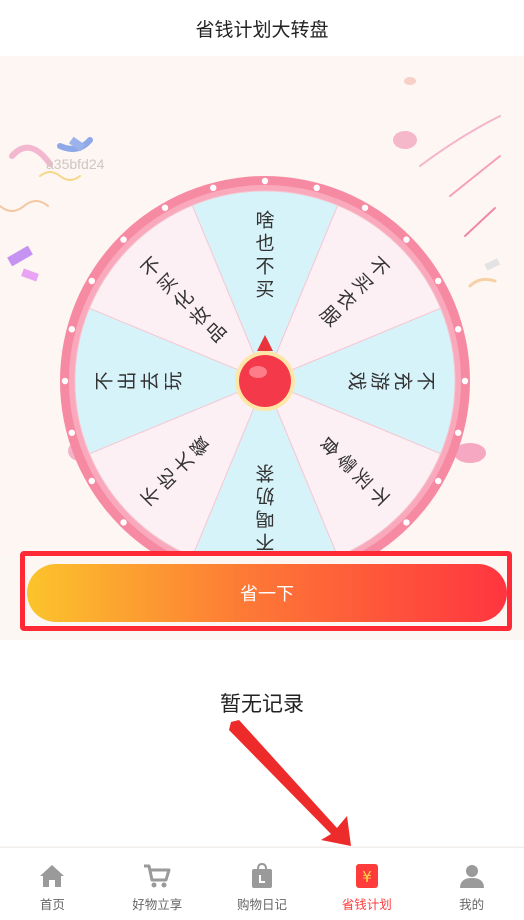 This screenshot has height=920, width=524. What do you see at coordinates (265, 381) in the screenshot?
I see `pointer-ball` at bounding box center [265, 381].